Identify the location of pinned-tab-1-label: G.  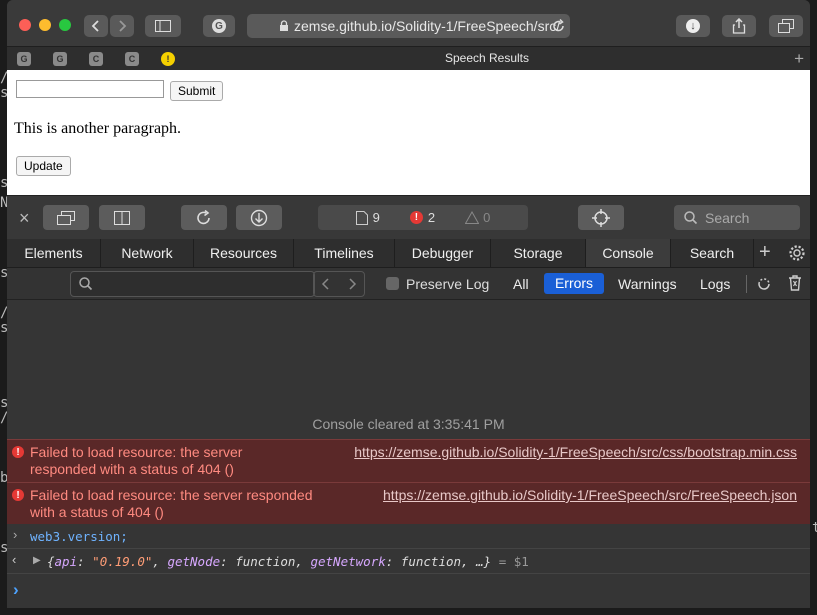
(24, 59).